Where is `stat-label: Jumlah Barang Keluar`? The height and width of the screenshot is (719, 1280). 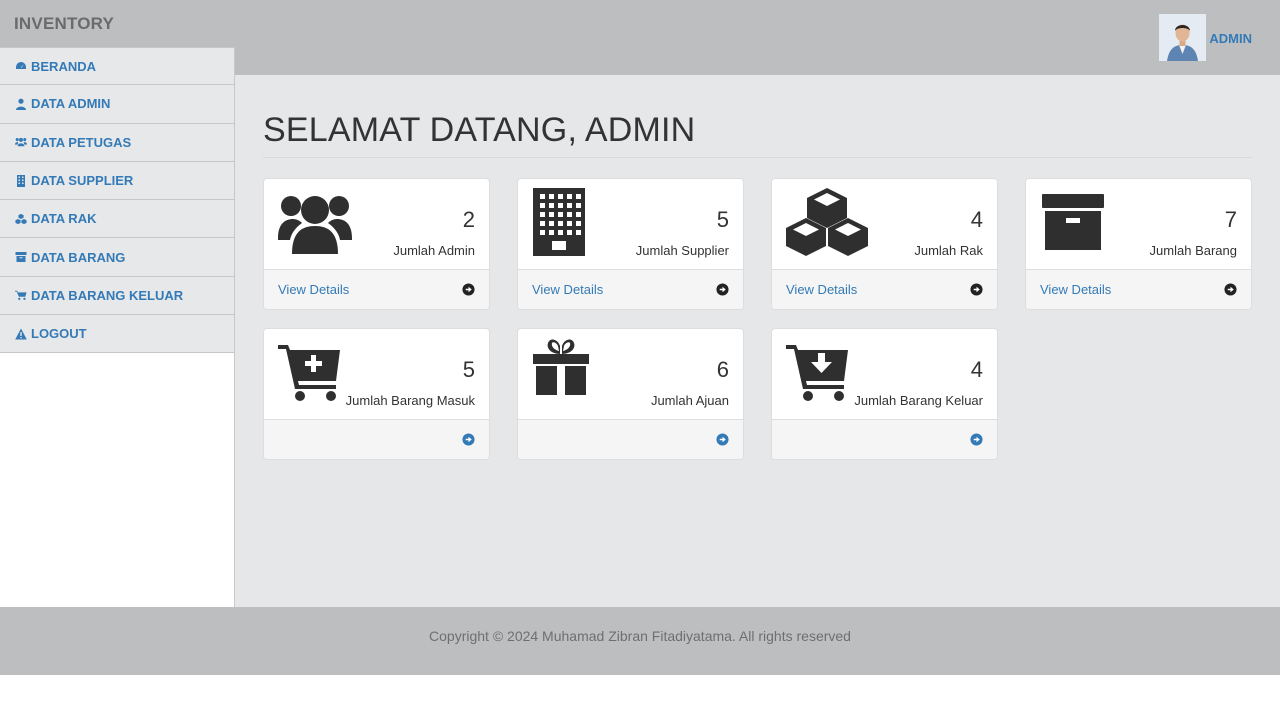 stat-label: Jumlah Barang Keluar is located at coordinates (918, 400).